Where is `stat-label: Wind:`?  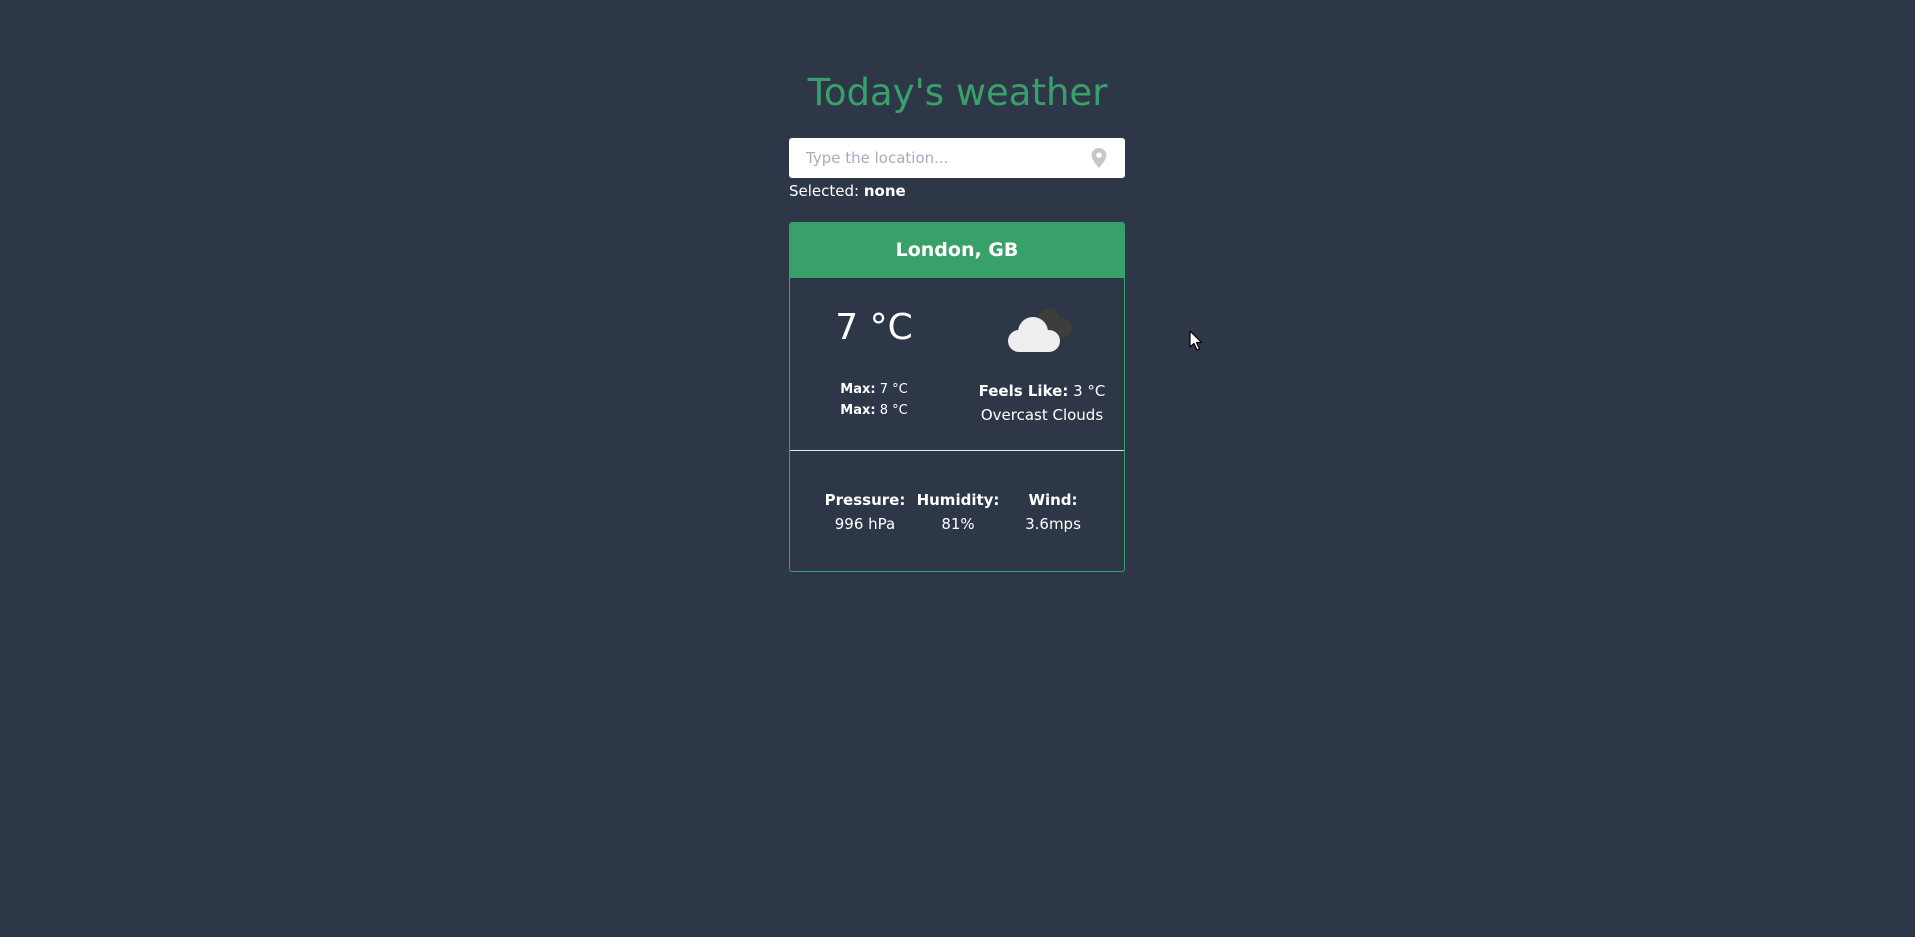 stat-label: Wind: is located at coordinates (1053, 500).